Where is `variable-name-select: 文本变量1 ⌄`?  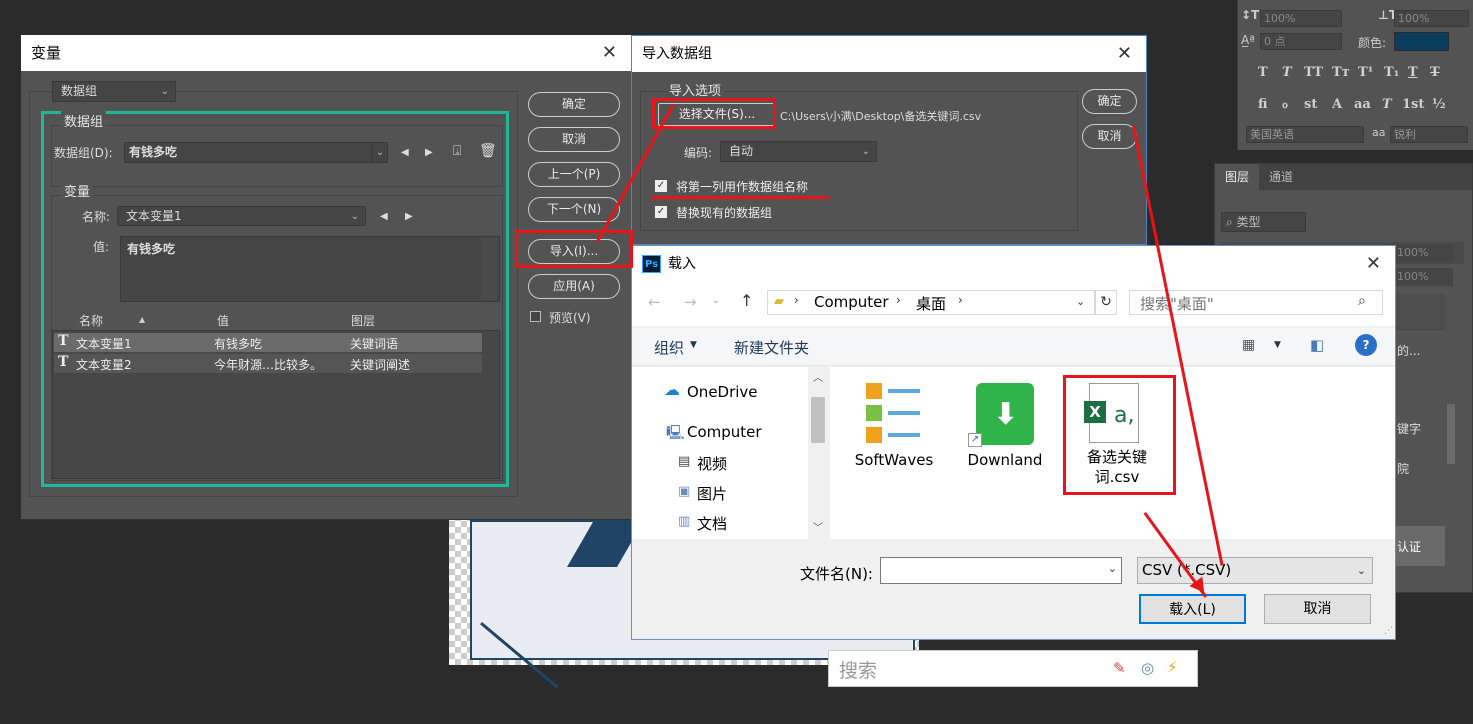
variable-name-select: 文本变量1 ⌄ is located at coordinates (241, 216).